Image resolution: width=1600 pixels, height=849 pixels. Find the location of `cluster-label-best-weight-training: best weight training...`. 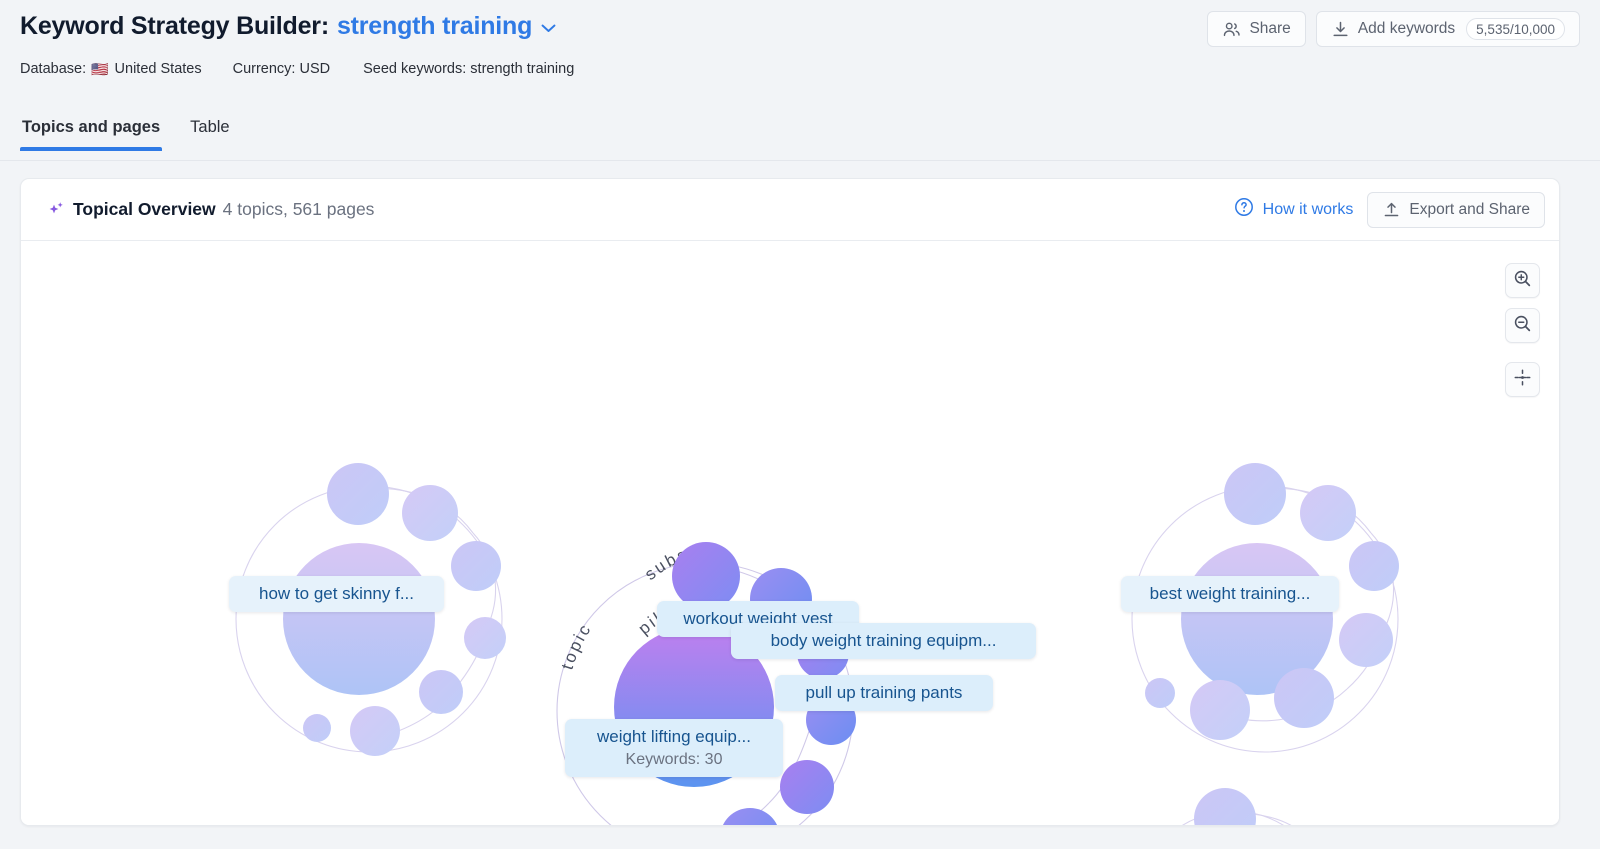

cluster-label-best-weight-training: best weight training... is located at coordinates (1230, 594).